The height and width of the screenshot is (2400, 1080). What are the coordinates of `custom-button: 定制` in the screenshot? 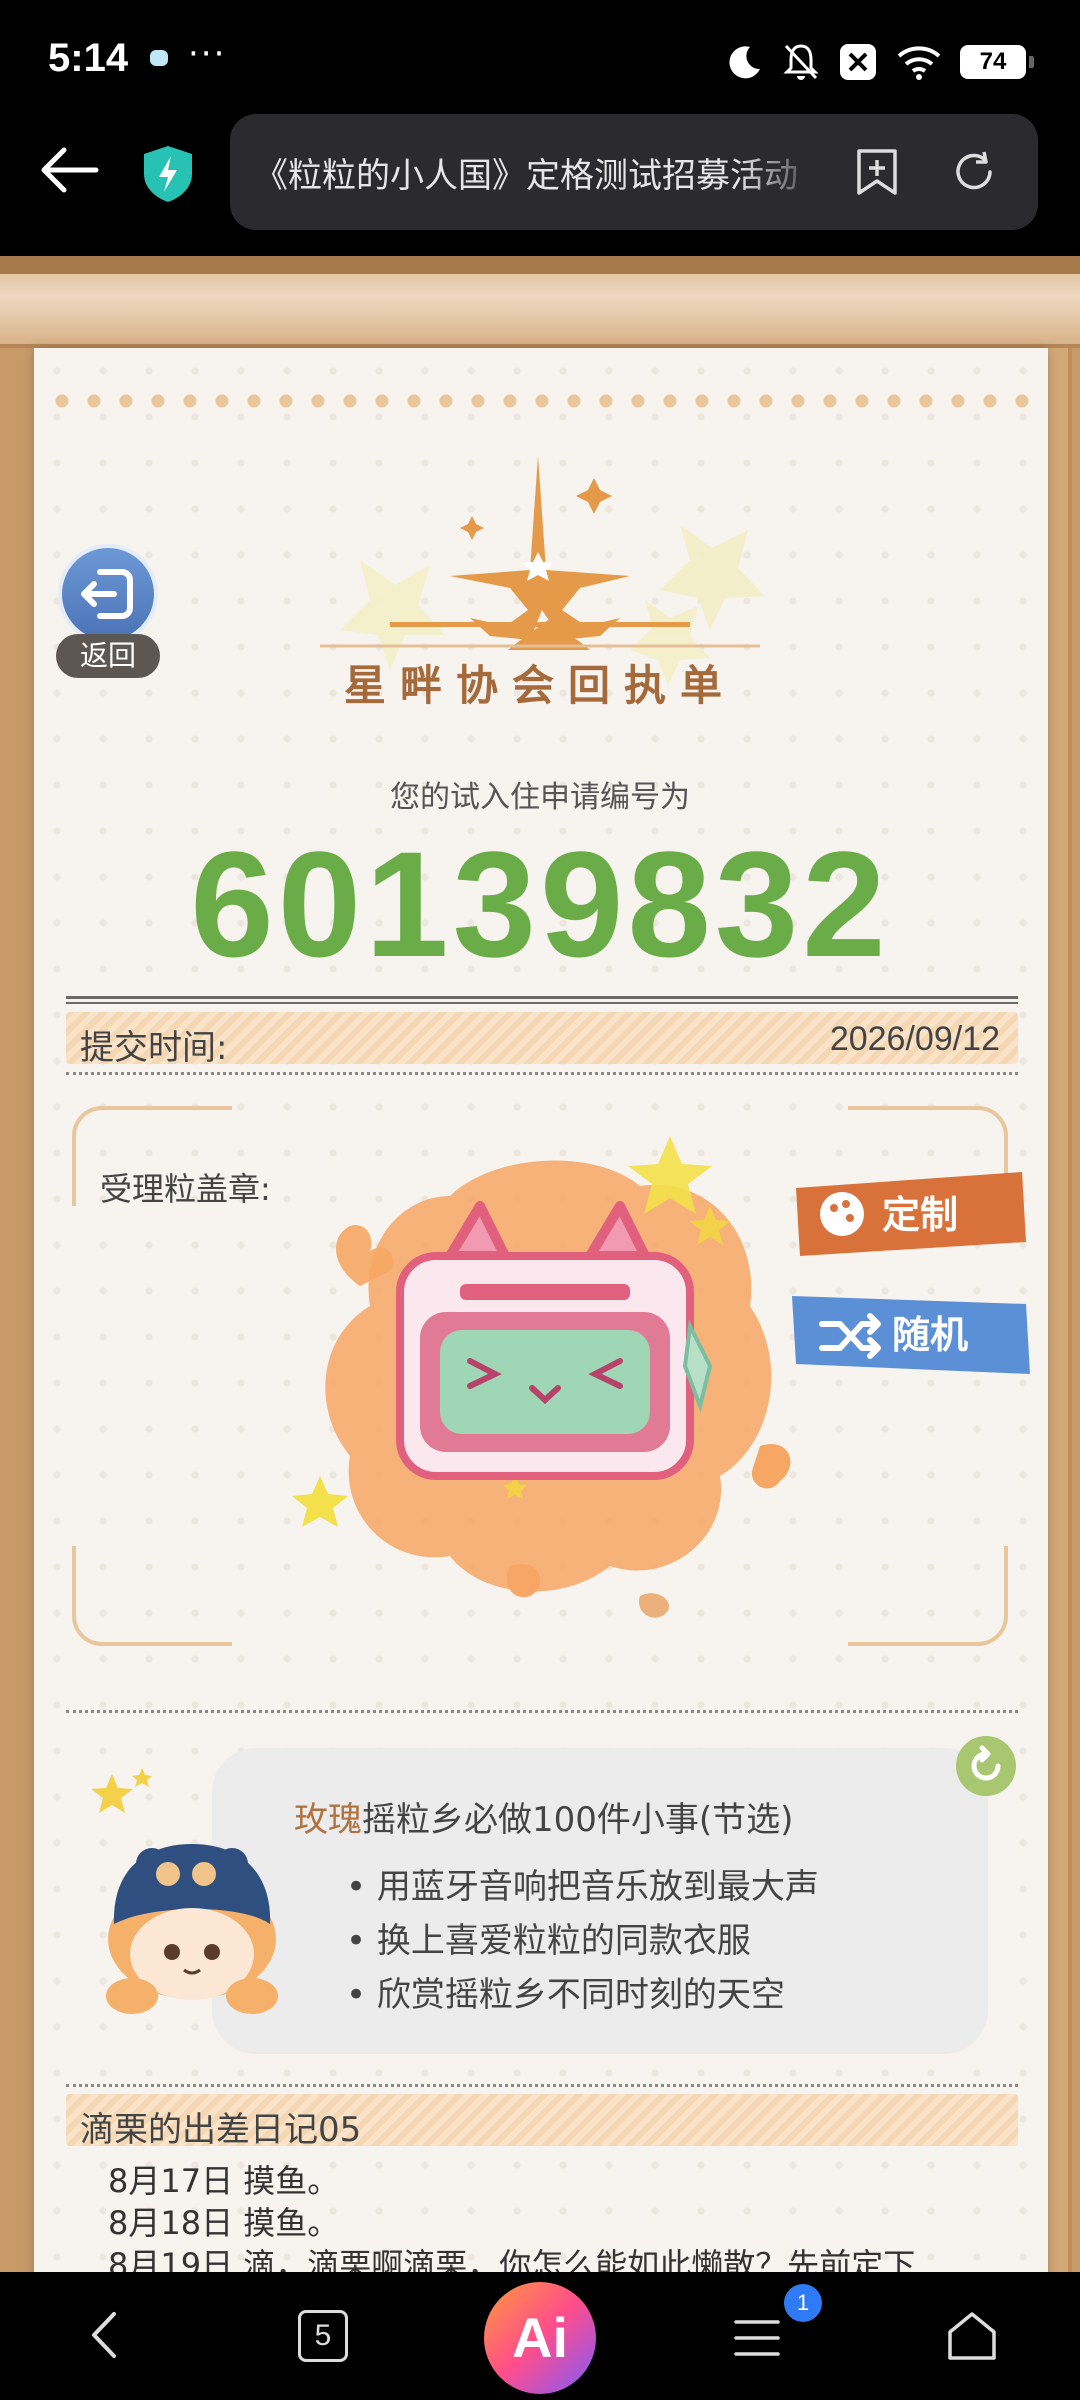 It's located at (909, 1212).